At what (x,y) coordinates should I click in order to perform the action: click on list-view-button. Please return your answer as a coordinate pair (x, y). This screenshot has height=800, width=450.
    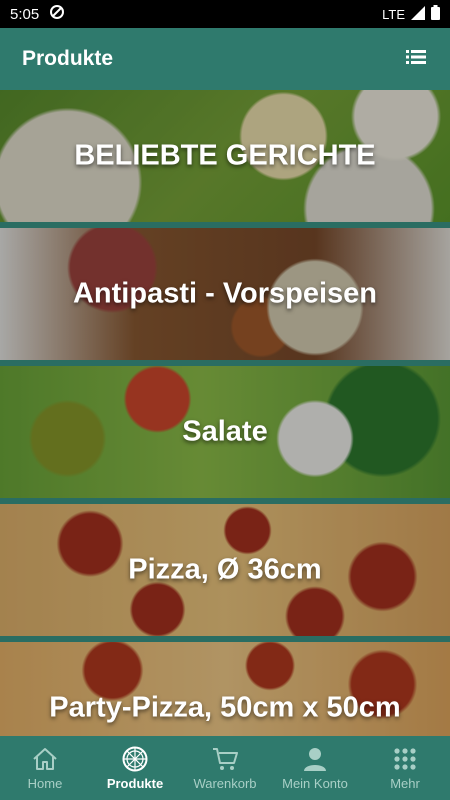
    Looking at the image, I should click on (416, 59).